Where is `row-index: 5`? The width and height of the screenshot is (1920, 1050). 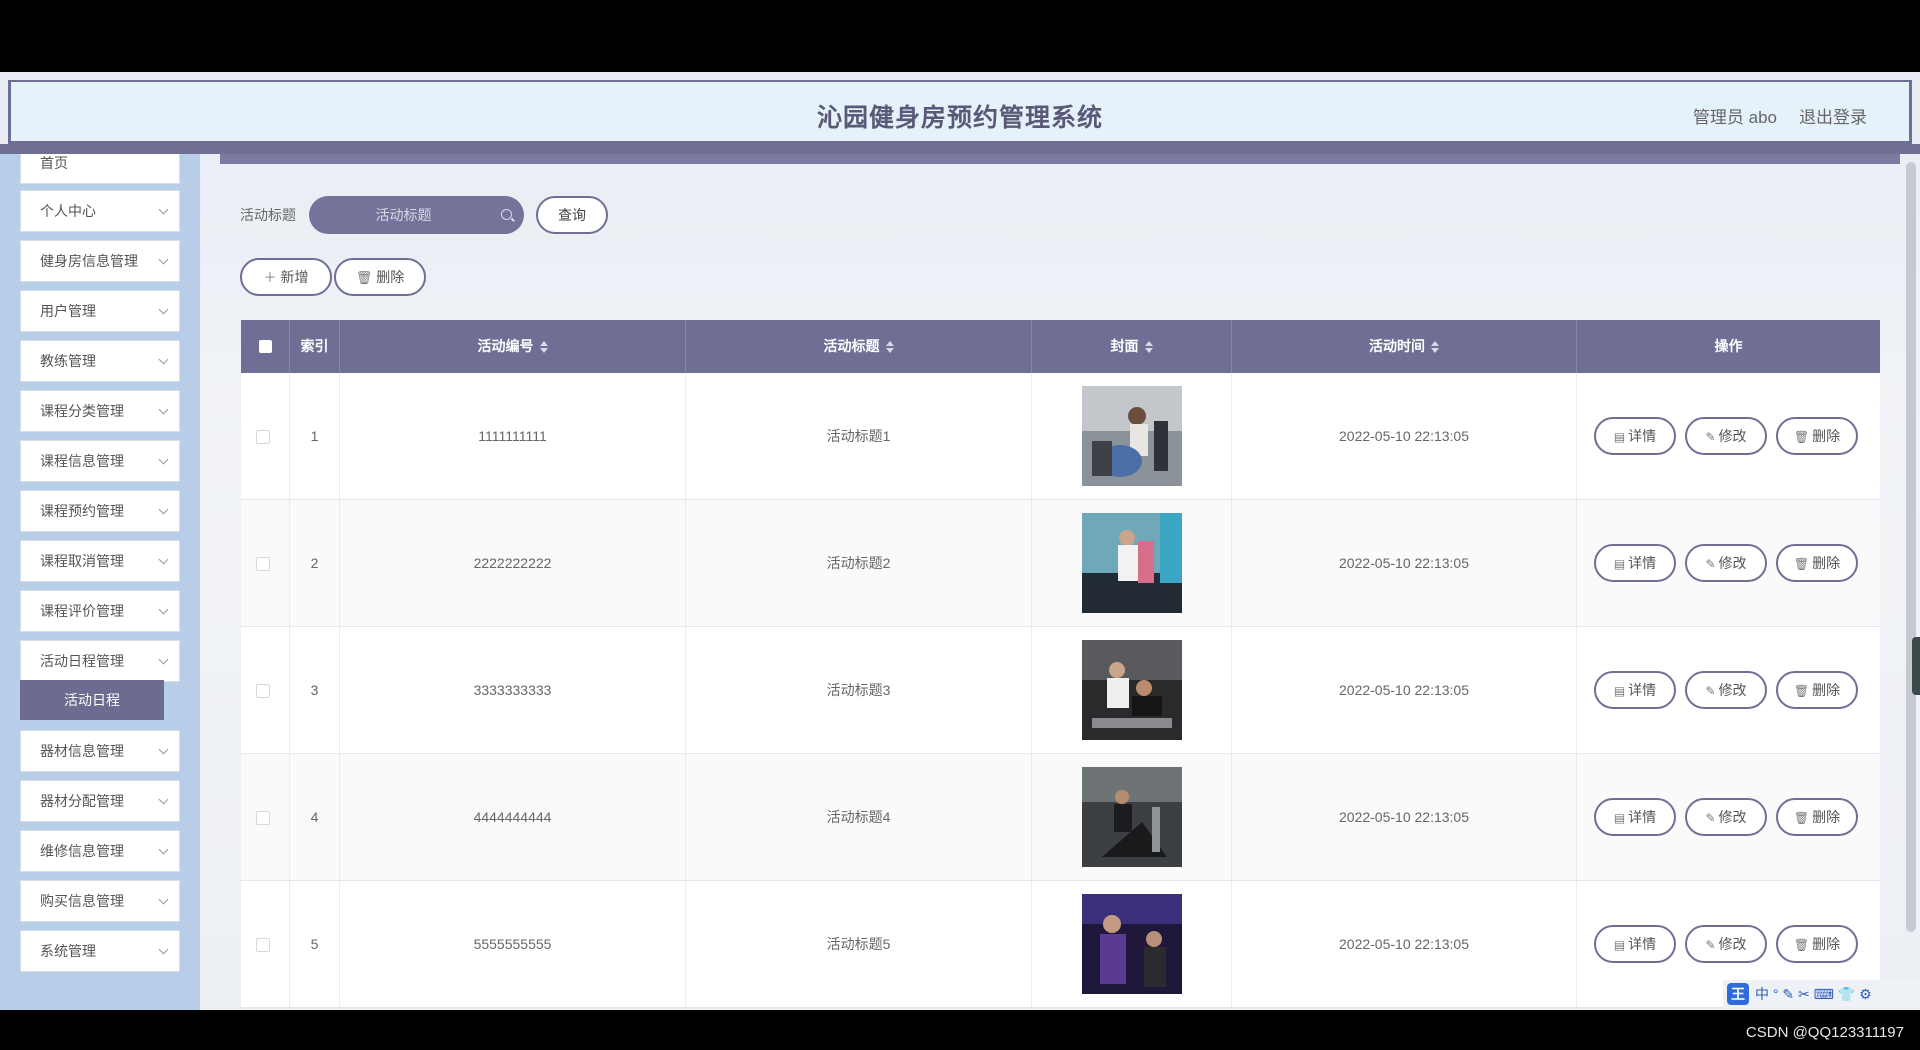 row-index: 5 is located at coordinates (315, 944).